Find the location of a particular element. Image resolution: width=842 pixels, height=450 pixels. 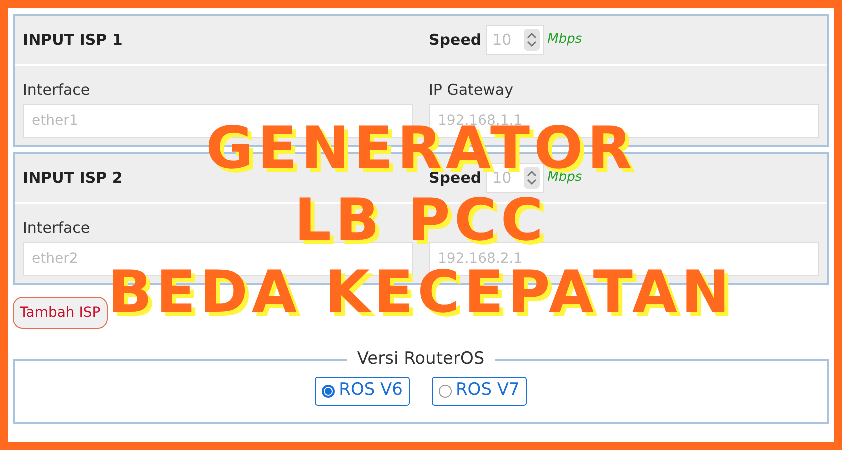

version-legend: Versi RouterOS is located at coordinates (421, 359).